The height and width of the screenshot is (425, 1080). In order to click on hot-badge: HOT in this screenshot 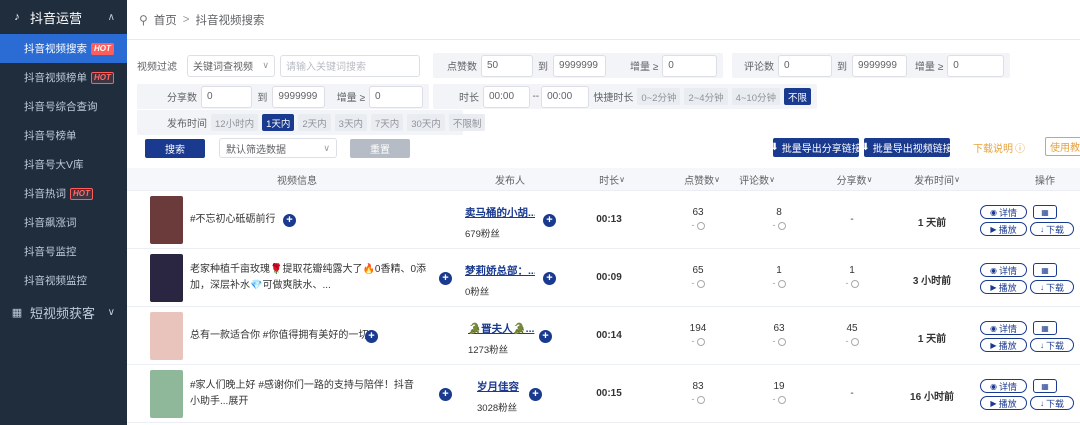, I will do `click(102, 48)`.